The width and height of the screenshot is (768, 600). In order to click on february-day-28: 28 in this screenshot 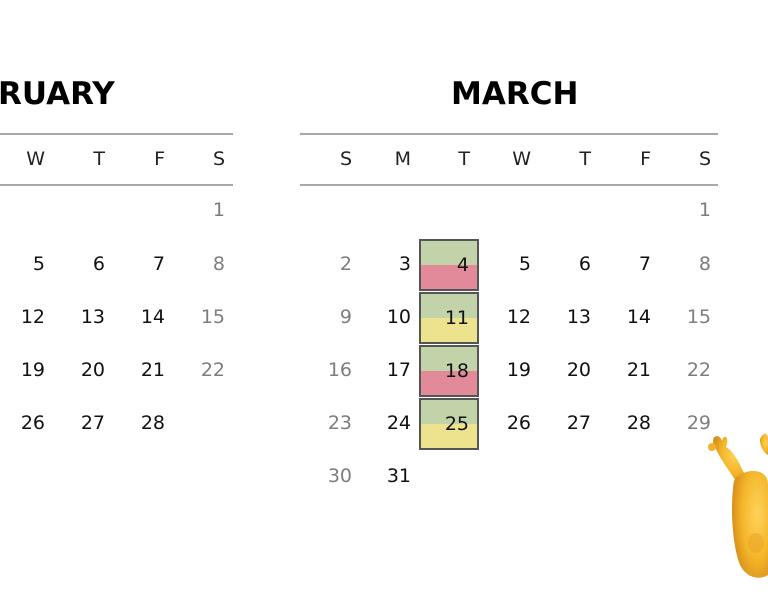, I will do `click(152, 423)`.